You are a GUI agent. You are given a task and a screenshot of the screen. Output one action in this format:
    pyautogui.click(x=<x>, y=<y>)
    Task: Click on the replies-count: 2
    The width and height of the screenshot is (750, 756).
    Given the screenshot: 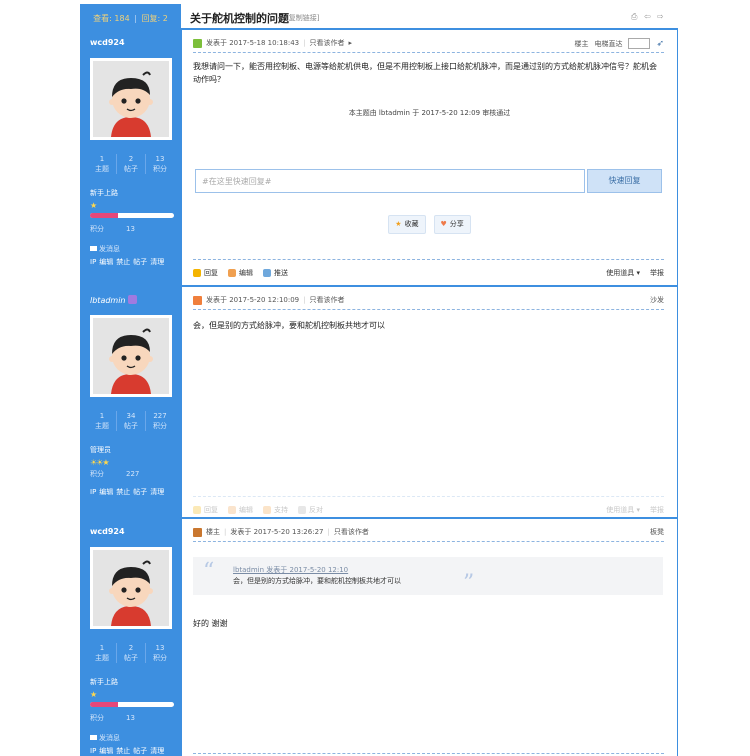 What is the action you would take?
    pyautogui.click(x=165, y=18)
    